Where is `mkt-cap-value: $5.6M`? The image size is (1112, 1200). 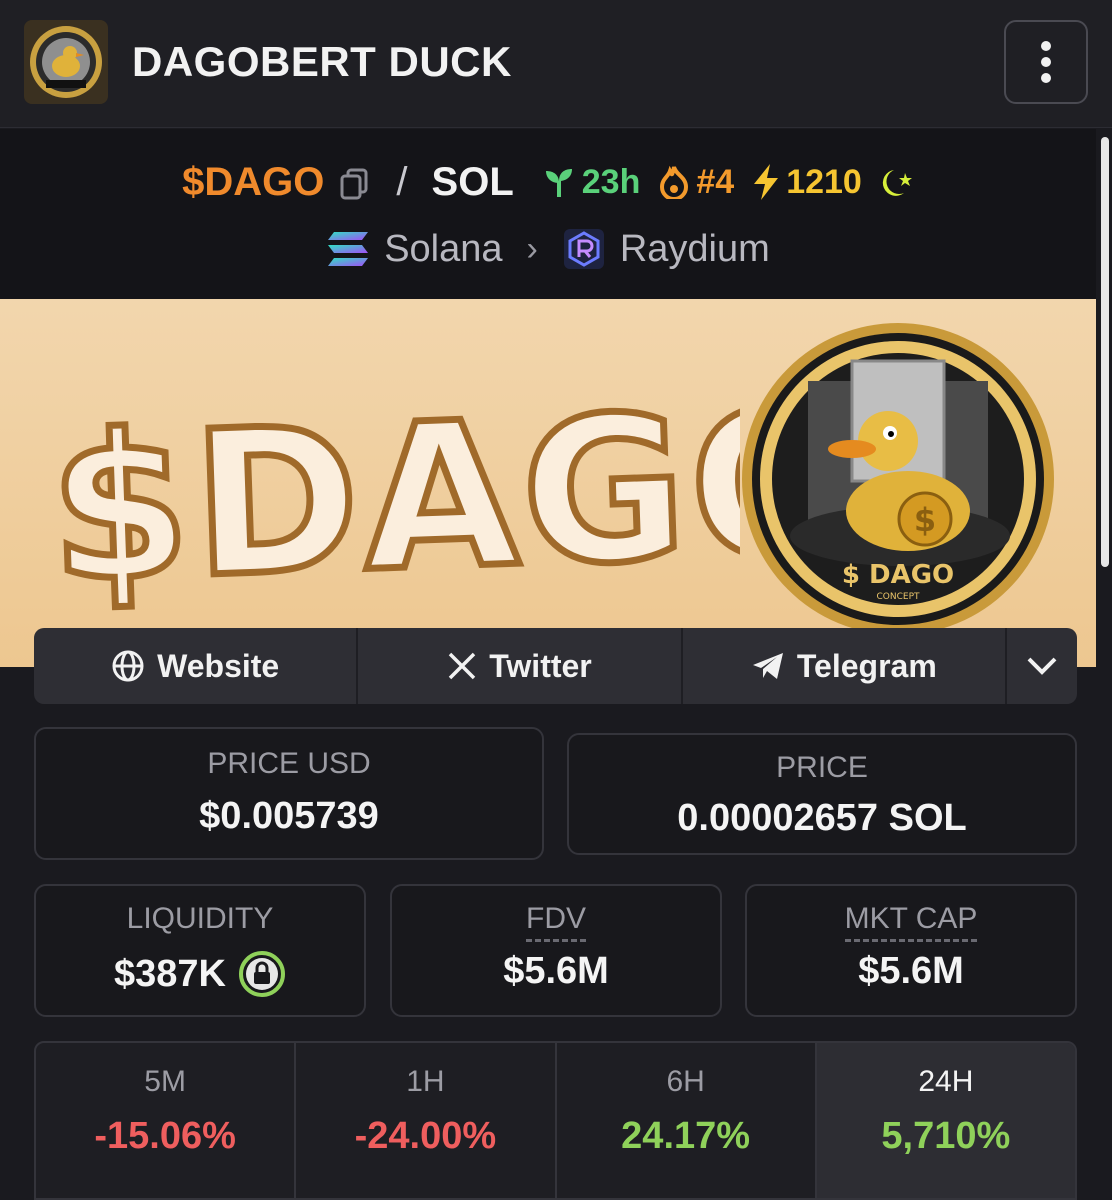 mkt-cap-value: $5.6M is located at coordinates (911, 971).